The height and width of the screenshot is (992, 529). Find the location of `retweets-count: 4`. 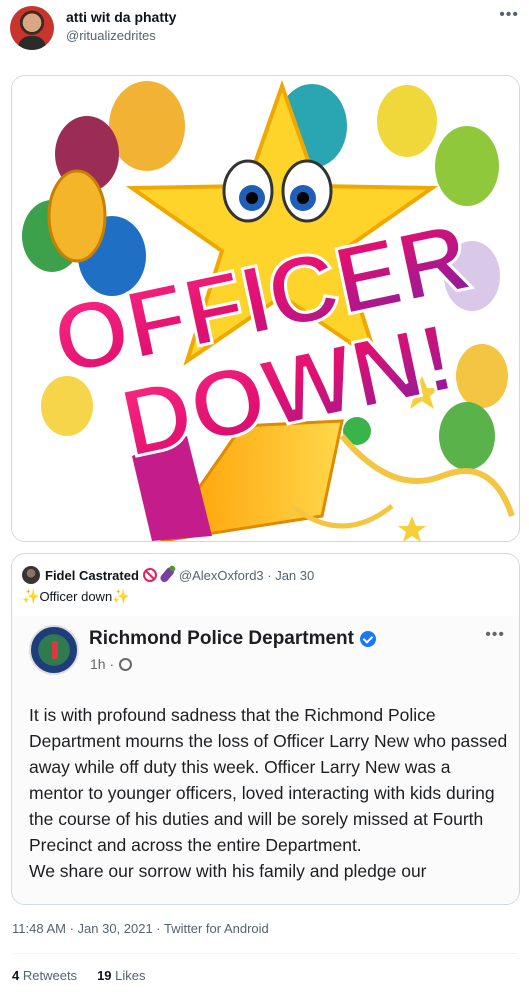

retweets-count: 4 is located at coordinates (16, 975).